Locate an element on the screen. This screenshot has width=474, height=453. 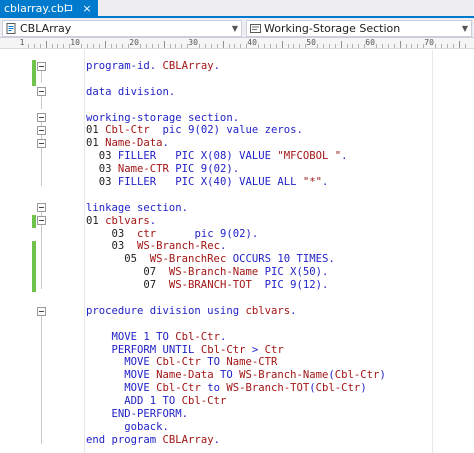
code-line: 01 Name-Data. is located at coordinates (236, 143).